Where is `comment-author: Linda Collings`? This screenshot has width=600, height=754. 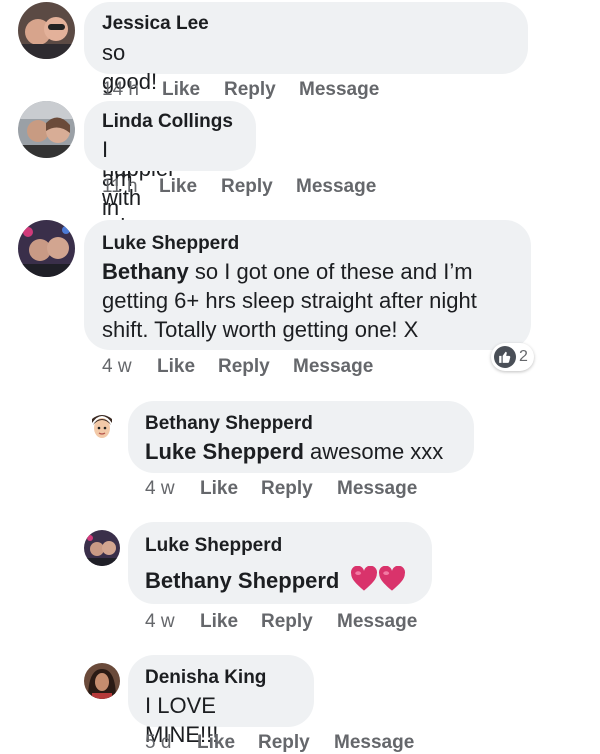
comment-author: Linda Collings is located at coordinates (167, 122).